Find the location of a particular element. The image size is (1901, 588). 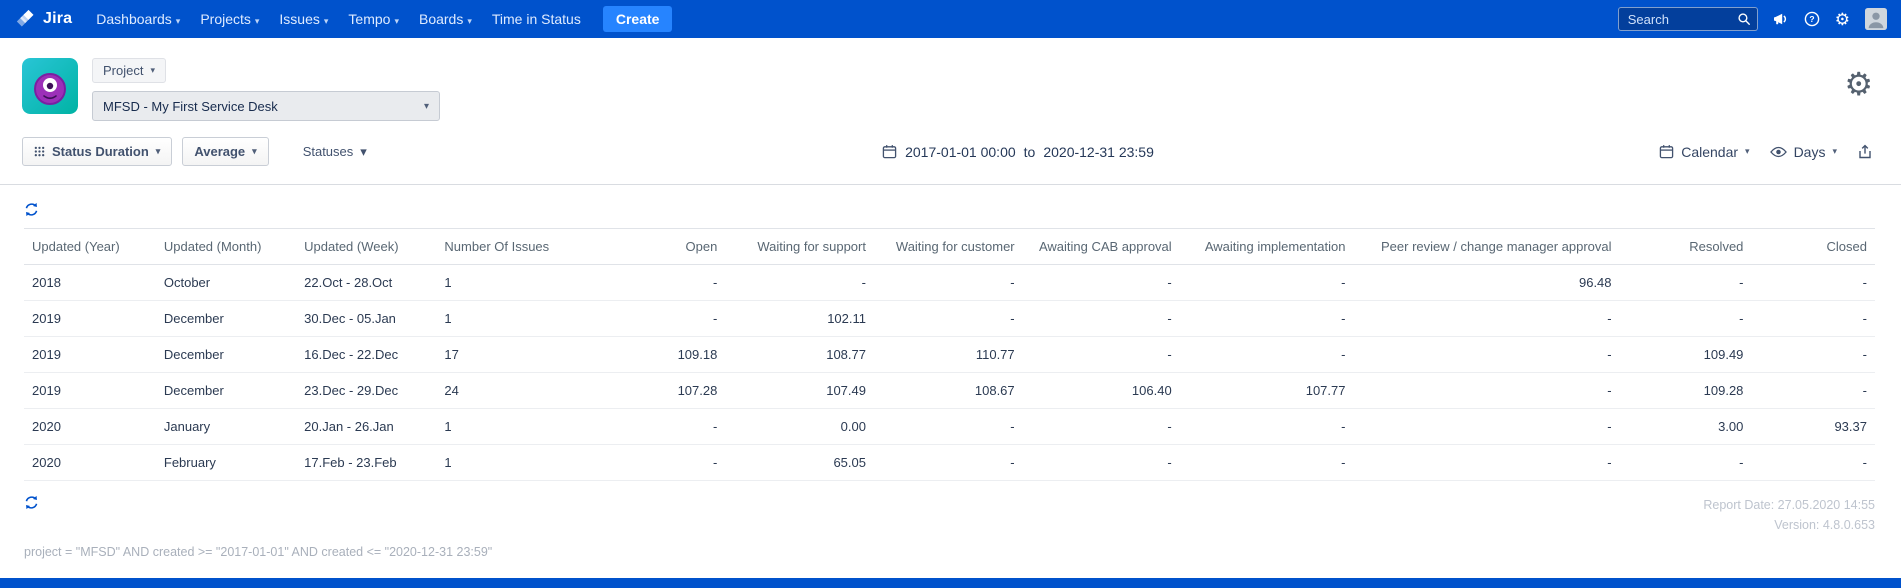

brand-text: Jira is located at coordinates (58, 18).